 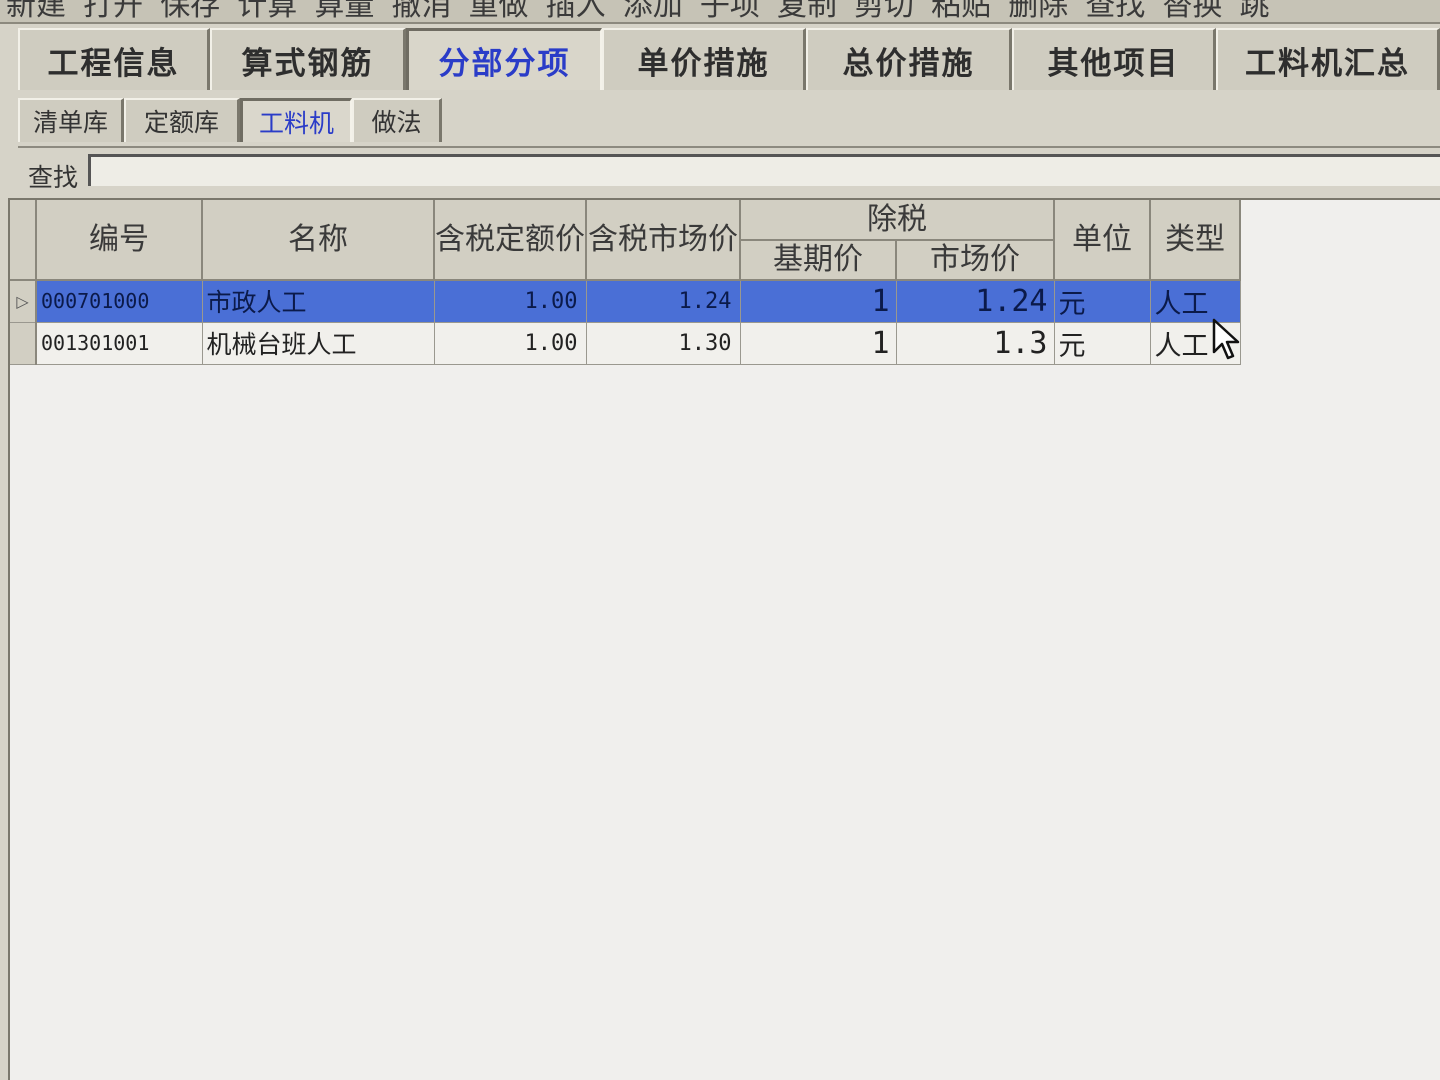 I want to click on toolbar-new-button: 新建, so click(x=36, y=10).